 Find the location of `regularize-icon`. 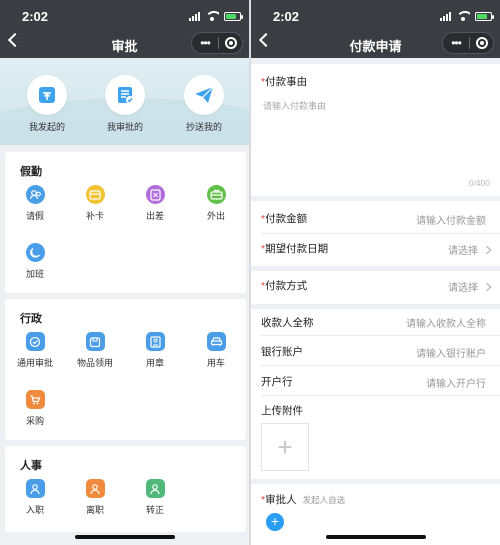

regularize-icon is located at coordinates (155, 488).